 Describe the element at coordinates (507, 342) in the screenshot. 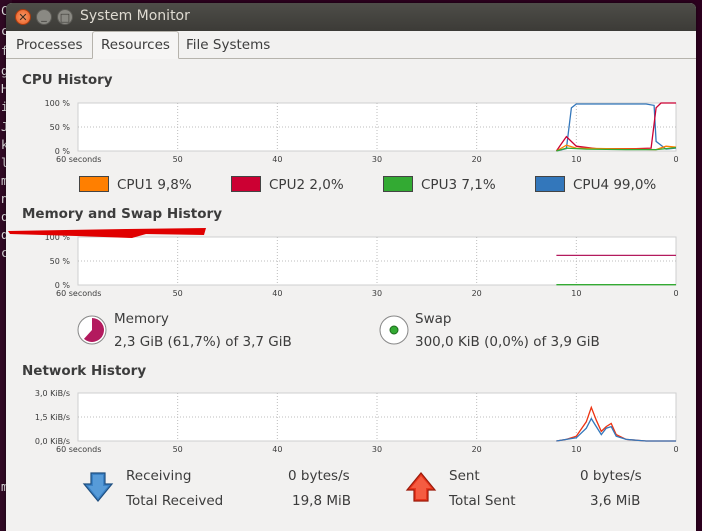

I see `swap-value: 300,0 KiB (0,0%) of 3,9 GiB` at that location.